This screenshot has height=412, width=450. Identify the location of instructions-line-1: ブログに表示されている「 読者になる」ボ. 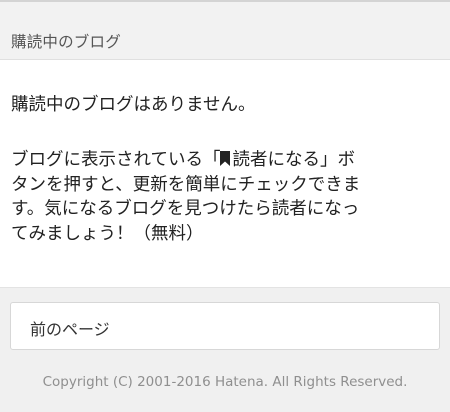
(226, 160).